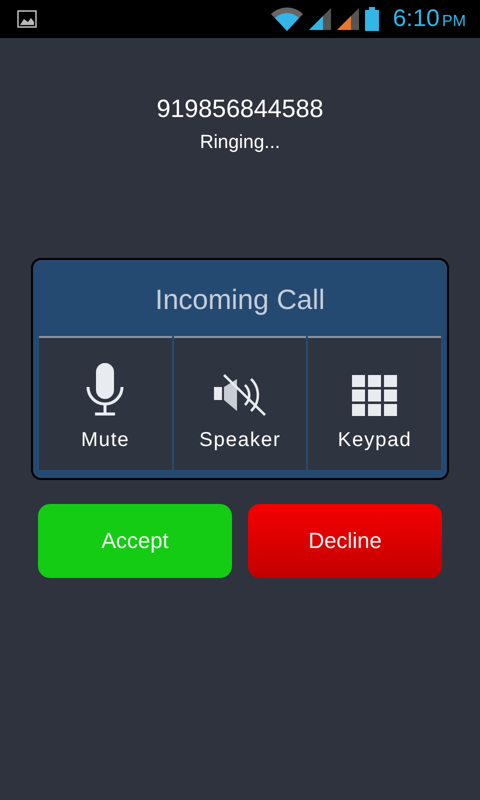 The height and width of the screenshot is (800, 480). I want to click on microphone-icon, so click(105, 390).